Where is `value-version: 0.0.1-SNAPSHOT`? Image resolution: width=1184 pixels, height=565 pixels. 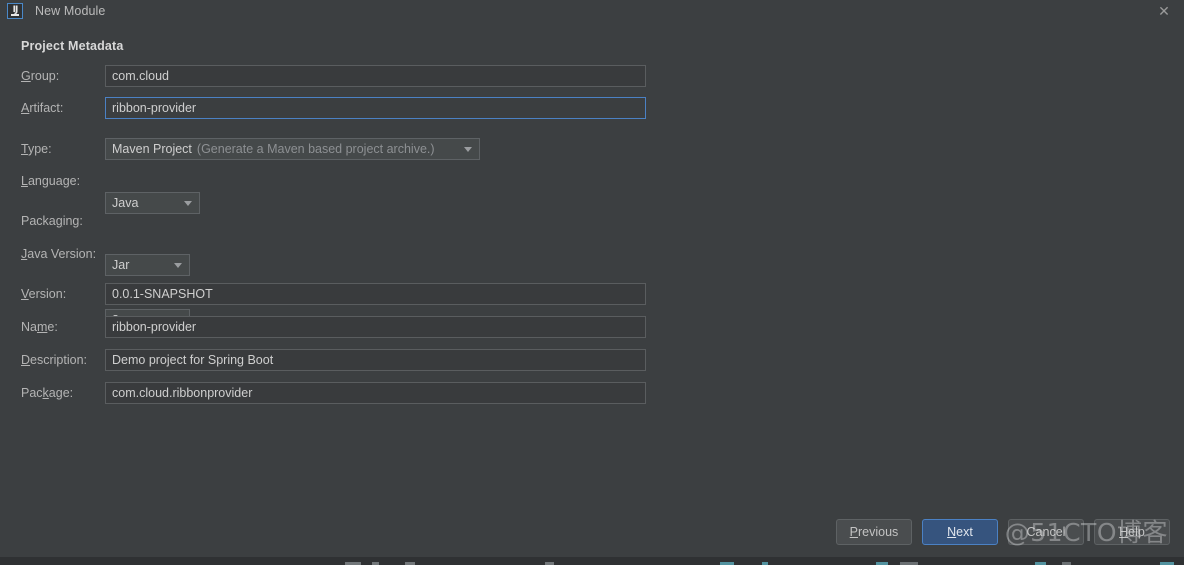 value-version: 0.0.1-SNAPSHOT is located at coordinates (162, 294).